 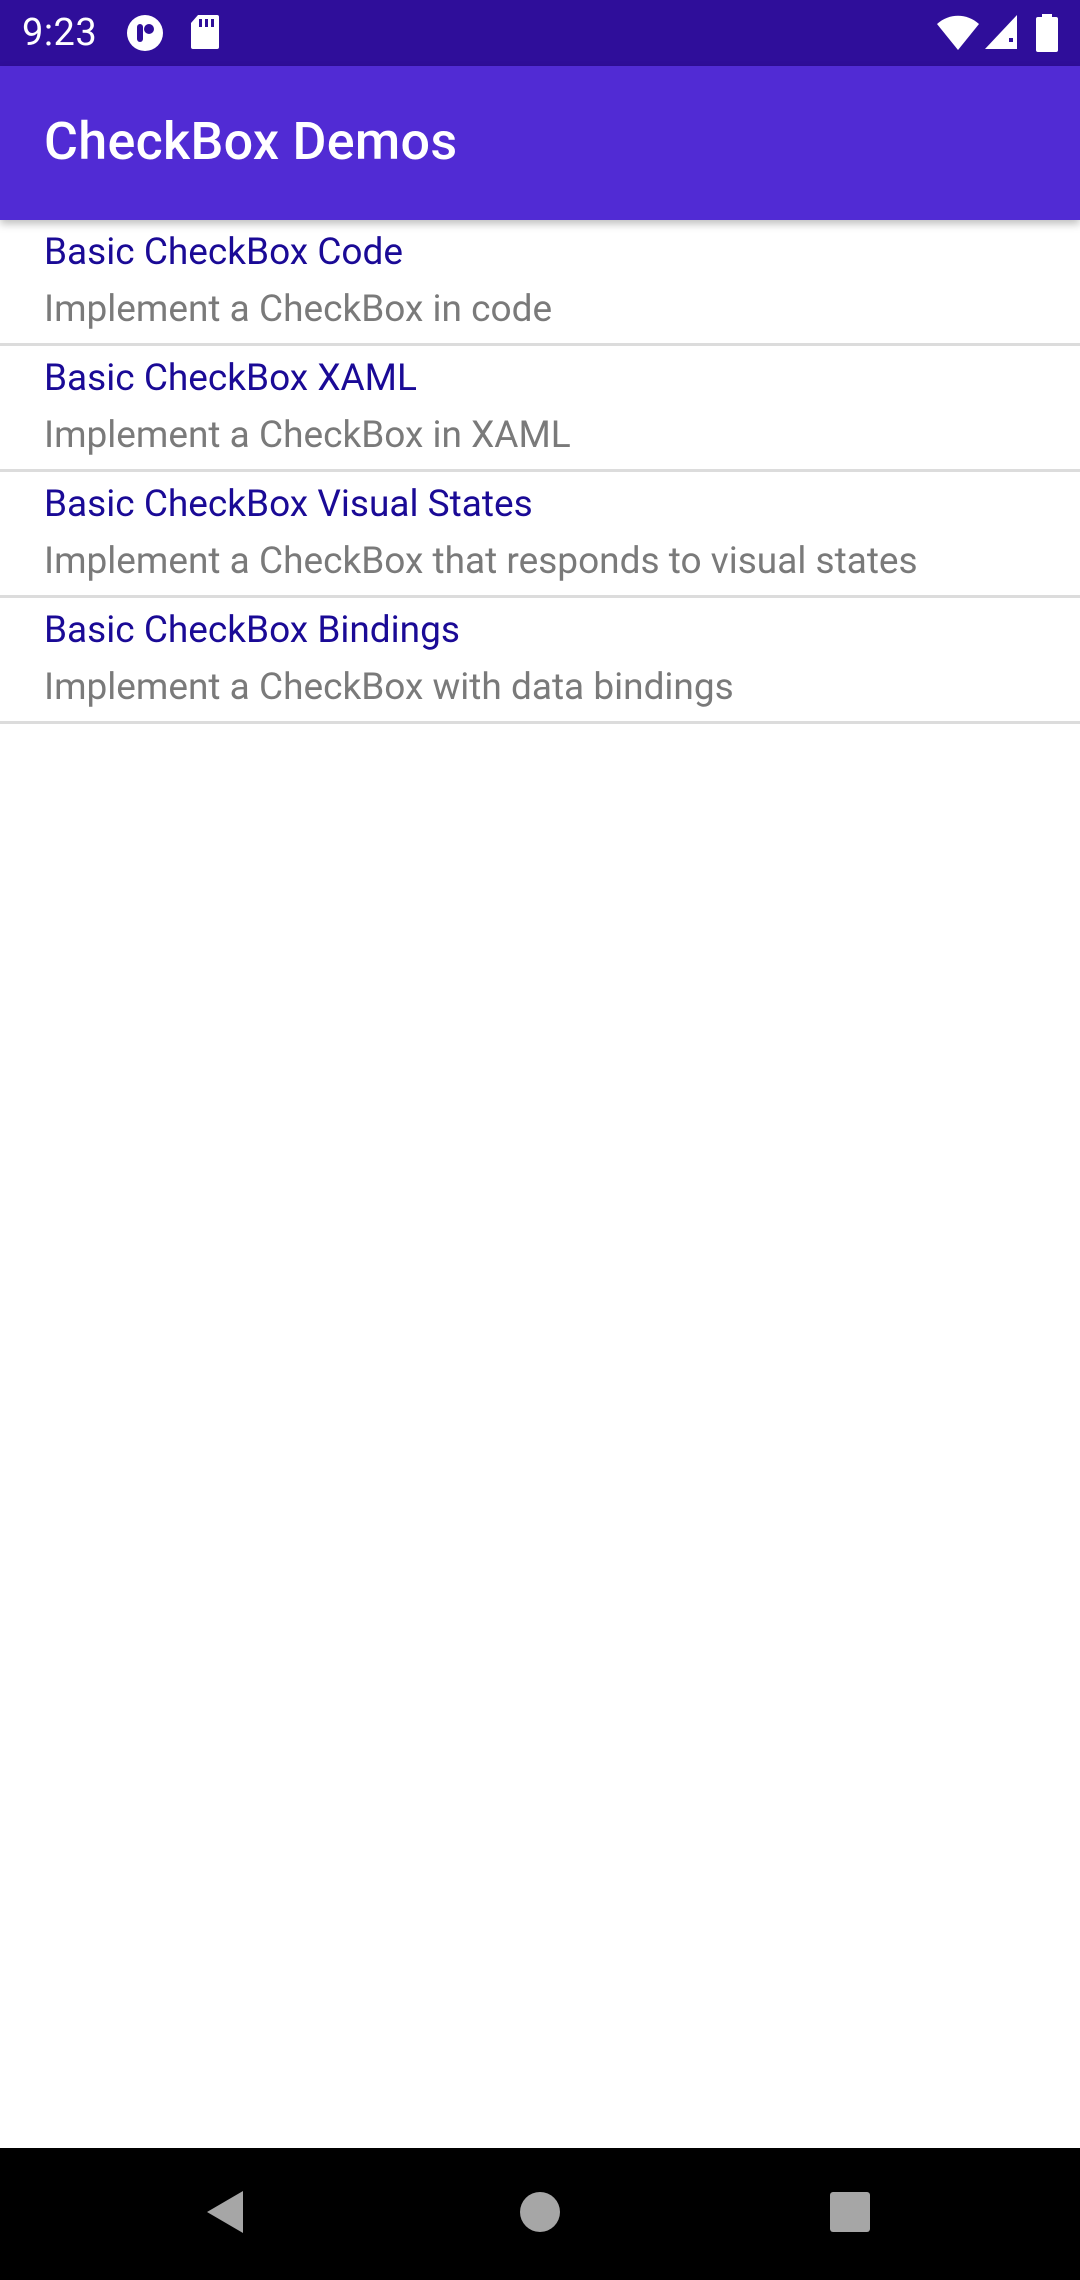 What do you see at coordinates (252, 630) in the screenshot?
I see `list-item-title: Basic CheckBox Bindings` at bounding box center [252, 630].